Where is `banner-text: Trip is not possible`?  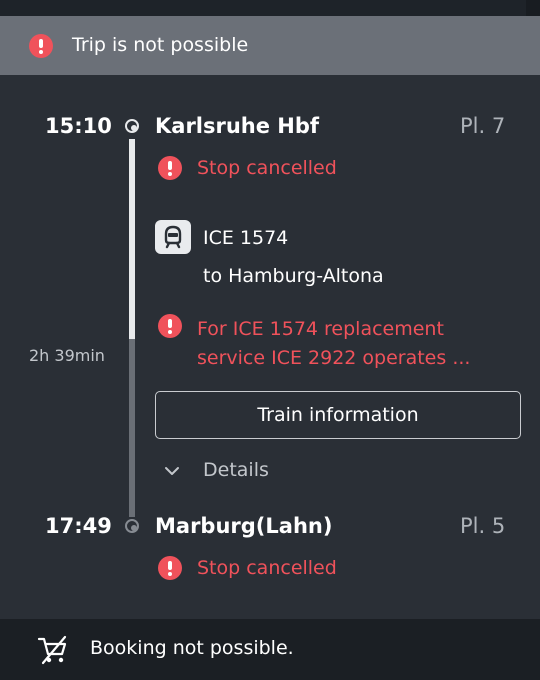 banner-text: Trip is not possible is located at coordinates (160, 45).